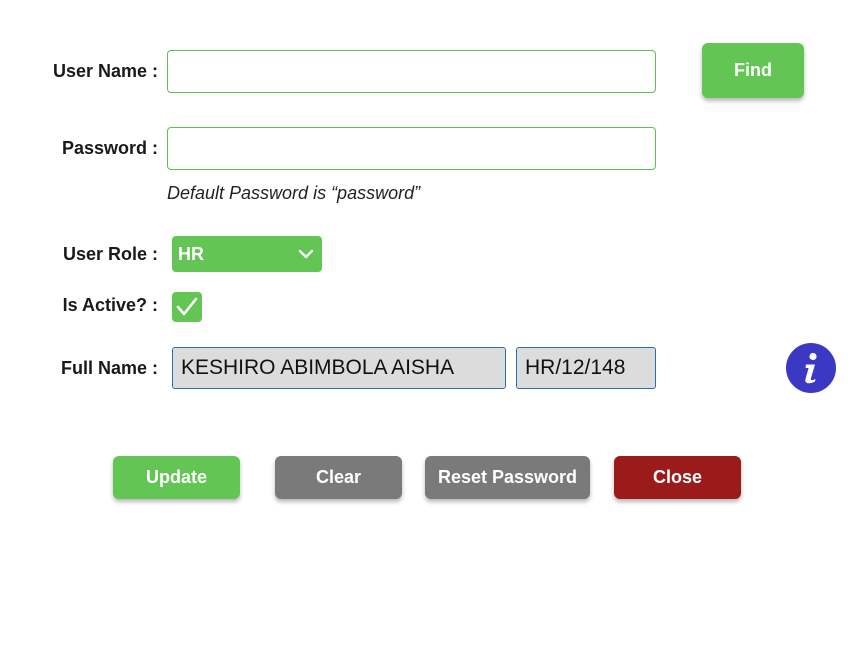  I want to click on full-name-field: KESHIRO ABIMBOLA AISHA, so click(339, 368).